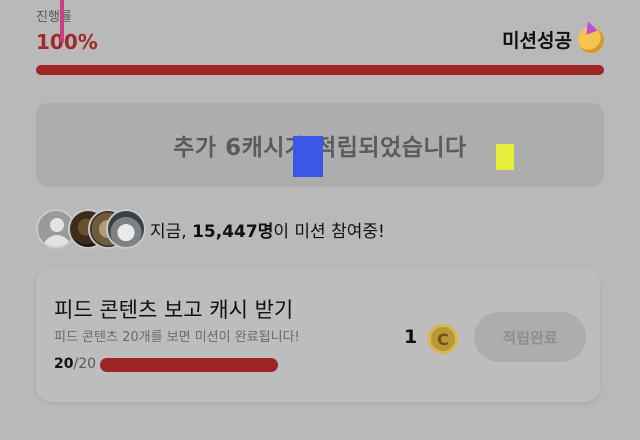 Image resolution: width=640 pixels, height=440 pixels. I want to click on avatar, so click(126, 229).